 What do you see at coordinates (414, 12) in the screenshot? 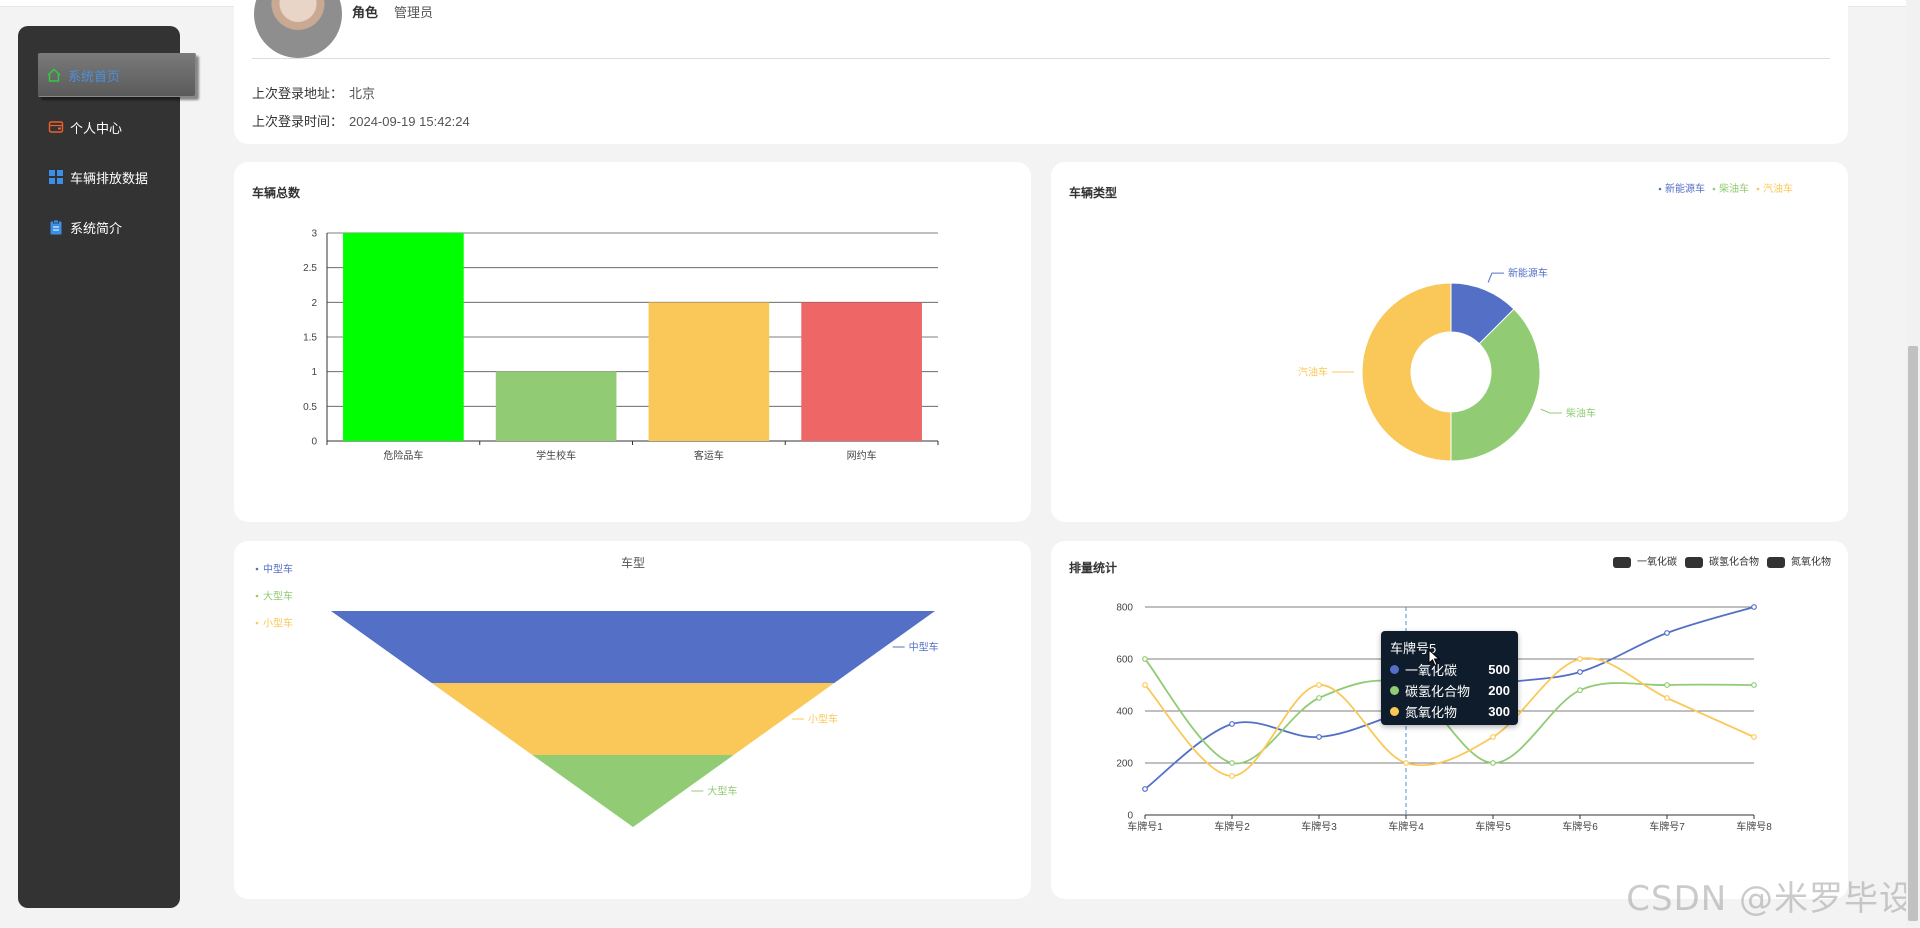
I see `role-value: 管理员` at bounding box center [414, 12].